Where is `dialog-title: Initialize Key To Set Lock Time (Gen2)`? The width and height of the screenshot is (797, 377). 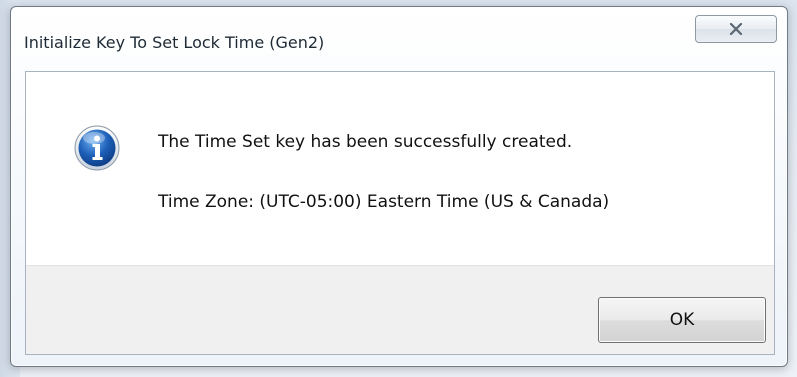 dialog-title: Initialize Key To Set Lock Time (Gen2) is located at coordinates (174, 42).